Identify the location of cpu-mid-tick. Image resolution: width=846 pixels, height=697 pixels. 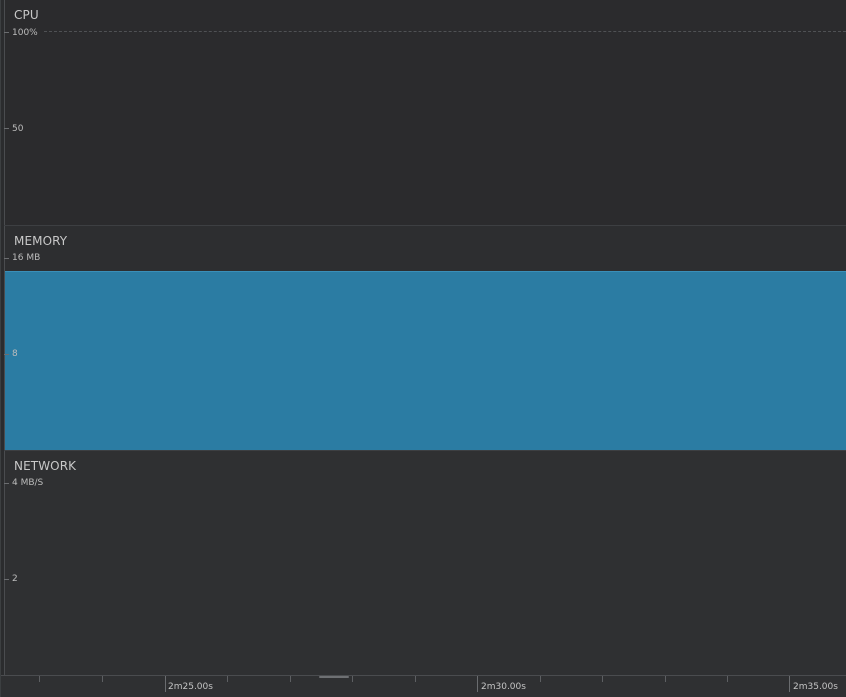
(6, 128).